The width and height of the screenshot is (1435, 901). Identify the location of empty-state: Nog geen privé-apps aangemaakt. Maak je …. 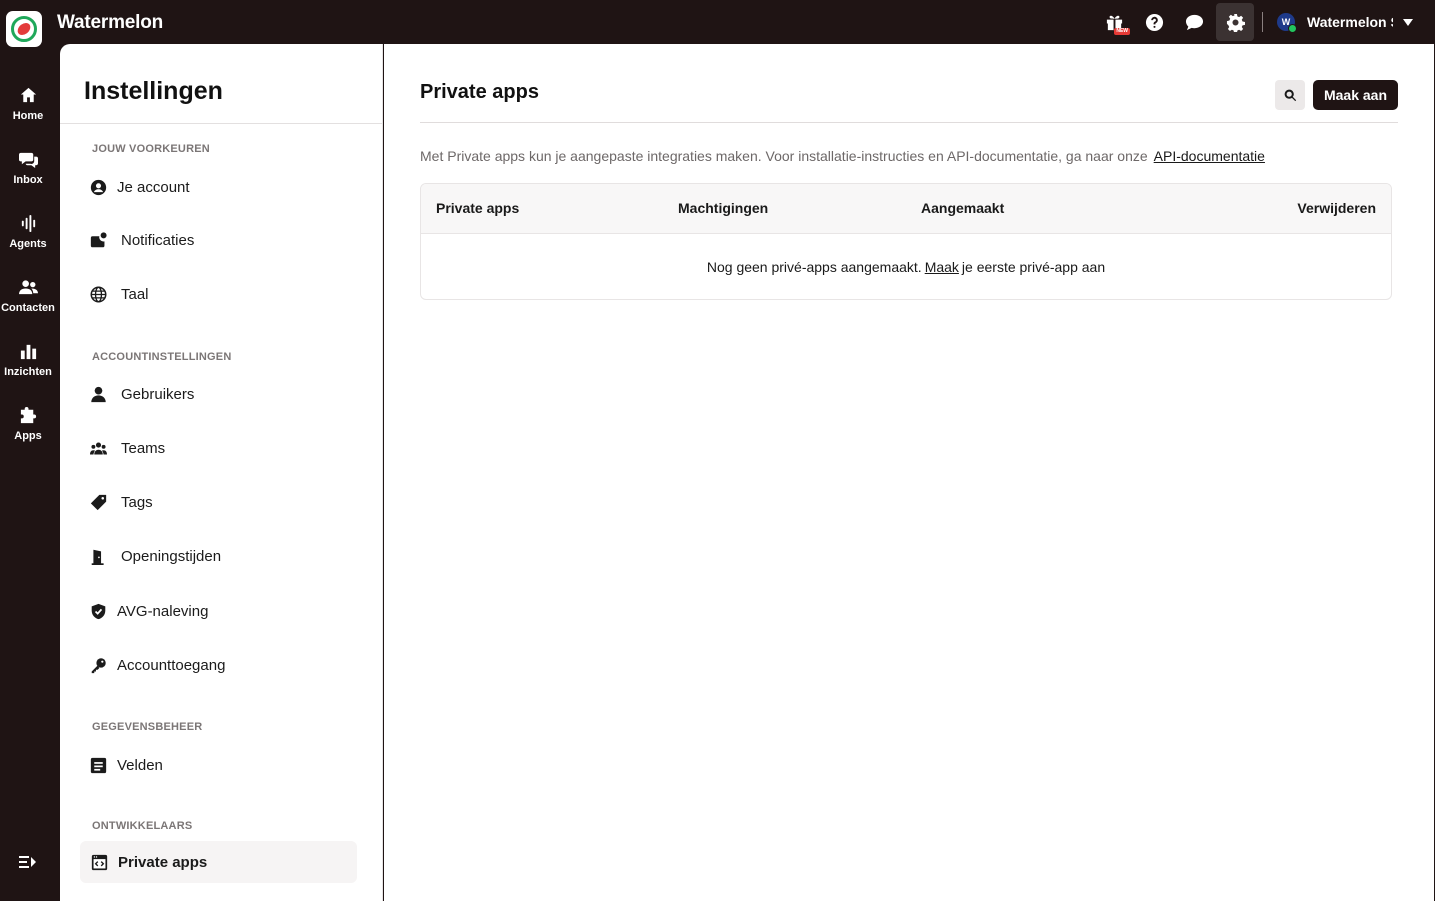
(906, 266).